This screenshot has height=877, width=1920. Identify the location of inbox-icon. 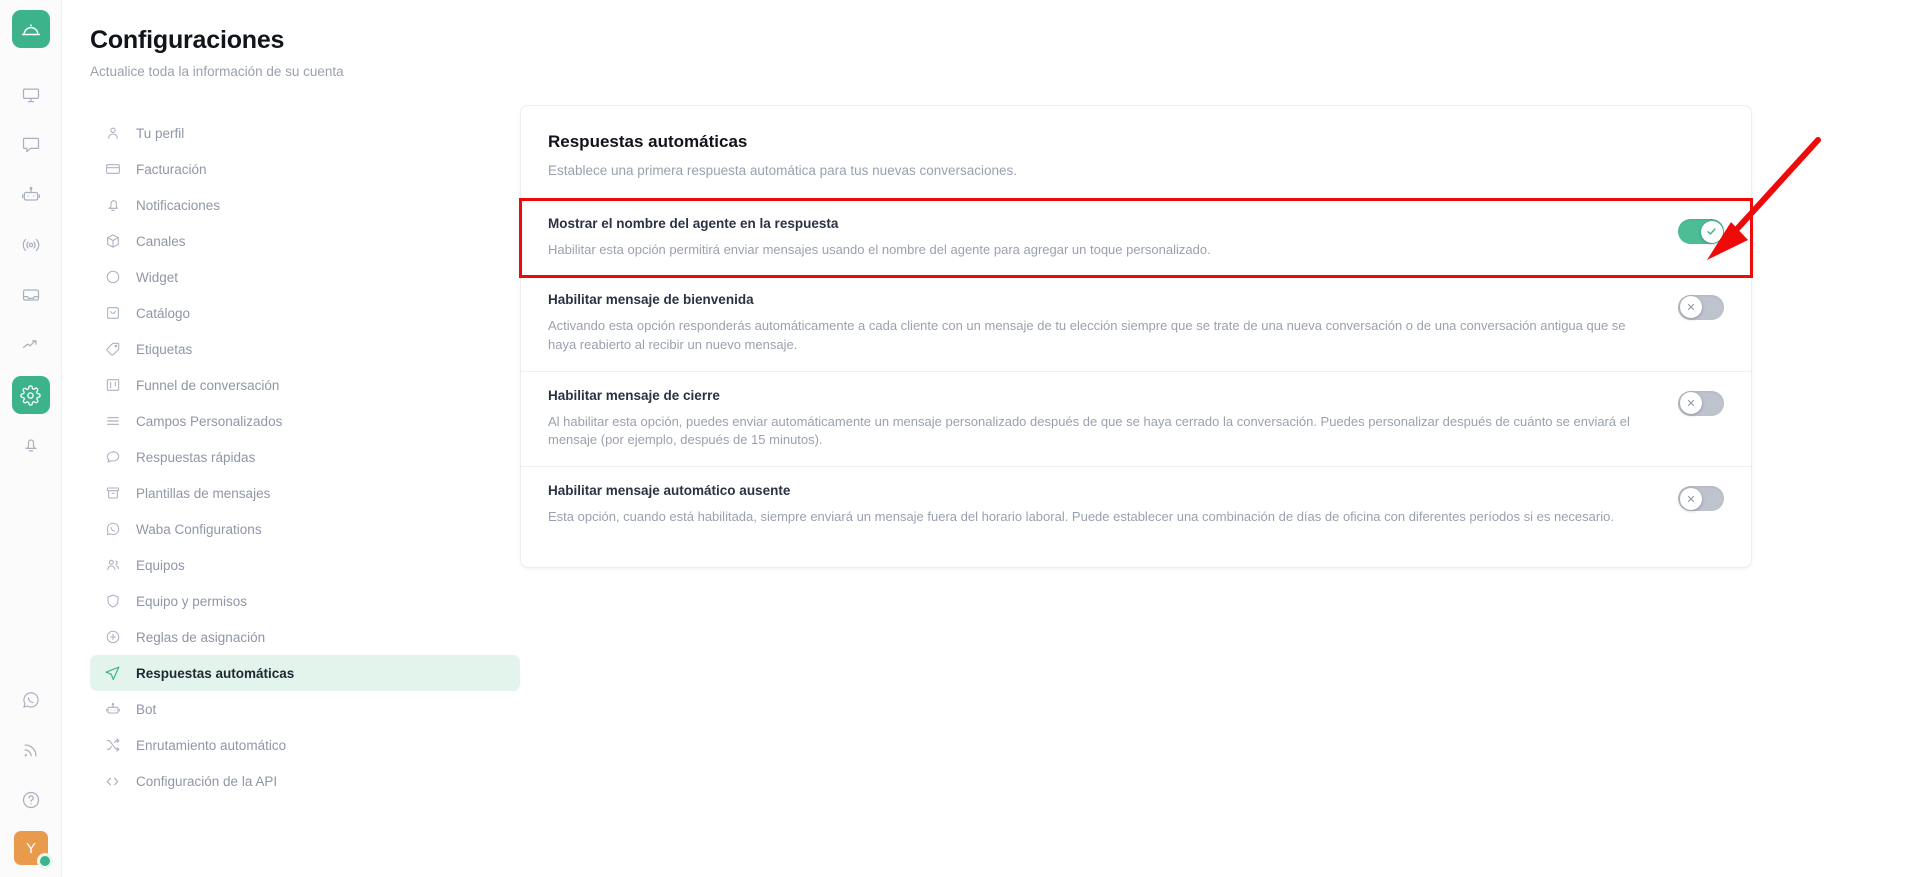
(30, 295).